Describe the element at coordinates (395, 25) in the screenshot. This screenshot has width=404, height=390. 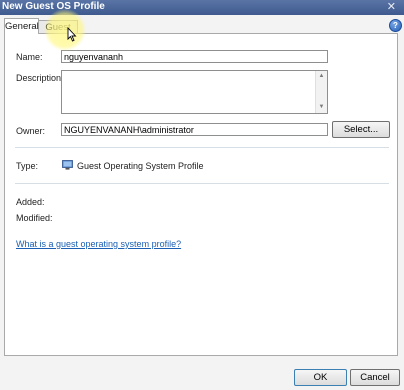
I see `help-icon: ?` at that location.